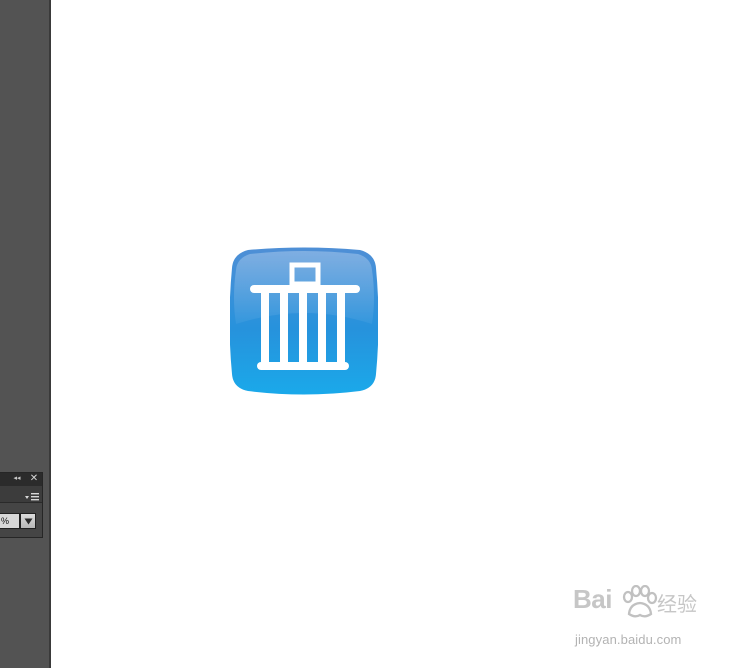 The height and width of the screenshot is (668, 749). Describe the element at coordinates (304, 321) in the screenshot. I see `trash-can-icon` at that location.